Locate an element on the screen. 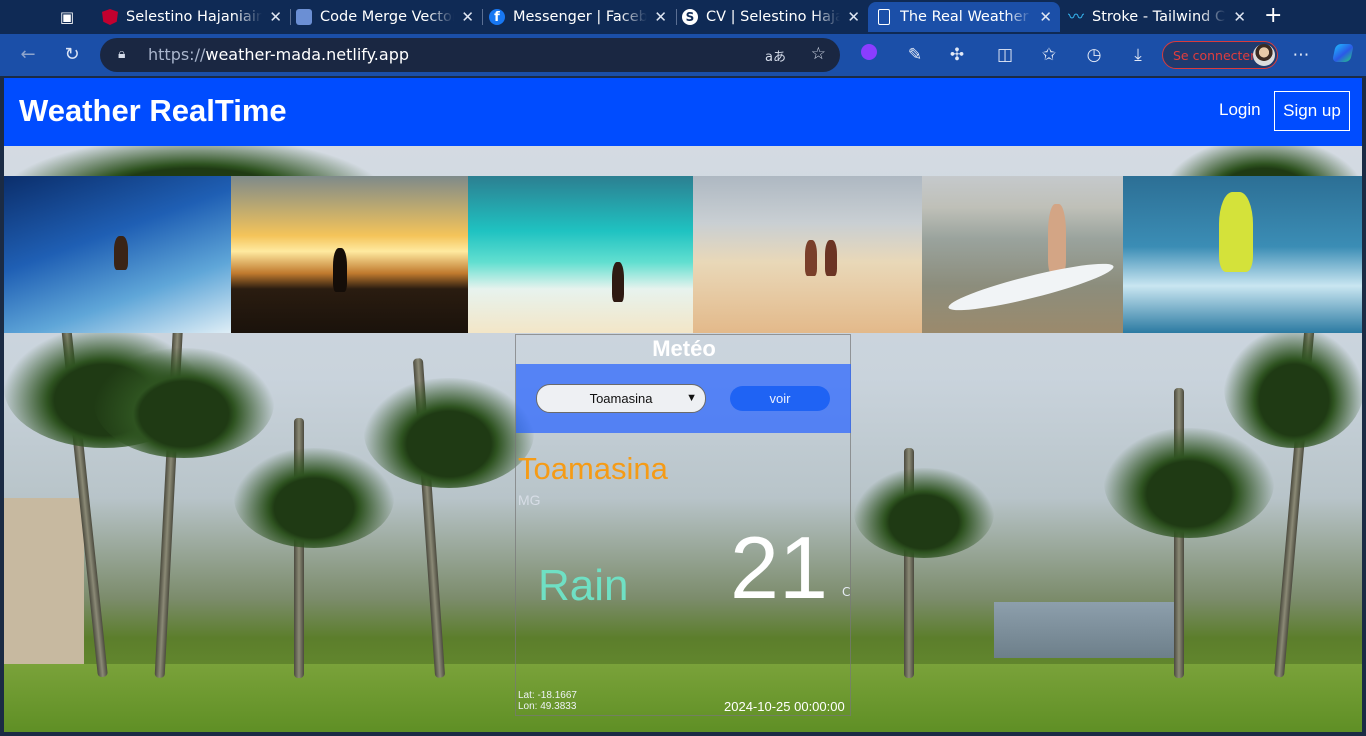 The image size is (1366, 736). coordinates: Lat: -18.1667 Lon: 49.3833 is located at coordinates (547, 701).